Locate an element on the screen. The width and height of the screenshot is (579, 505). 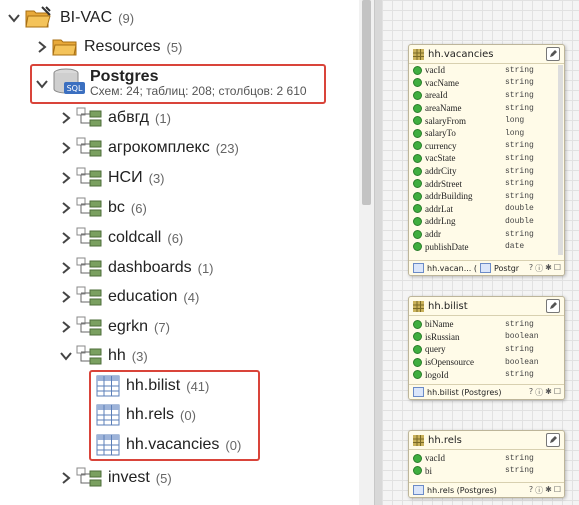
tree-scrollbar-thumb is located at coordinates (366, 102).